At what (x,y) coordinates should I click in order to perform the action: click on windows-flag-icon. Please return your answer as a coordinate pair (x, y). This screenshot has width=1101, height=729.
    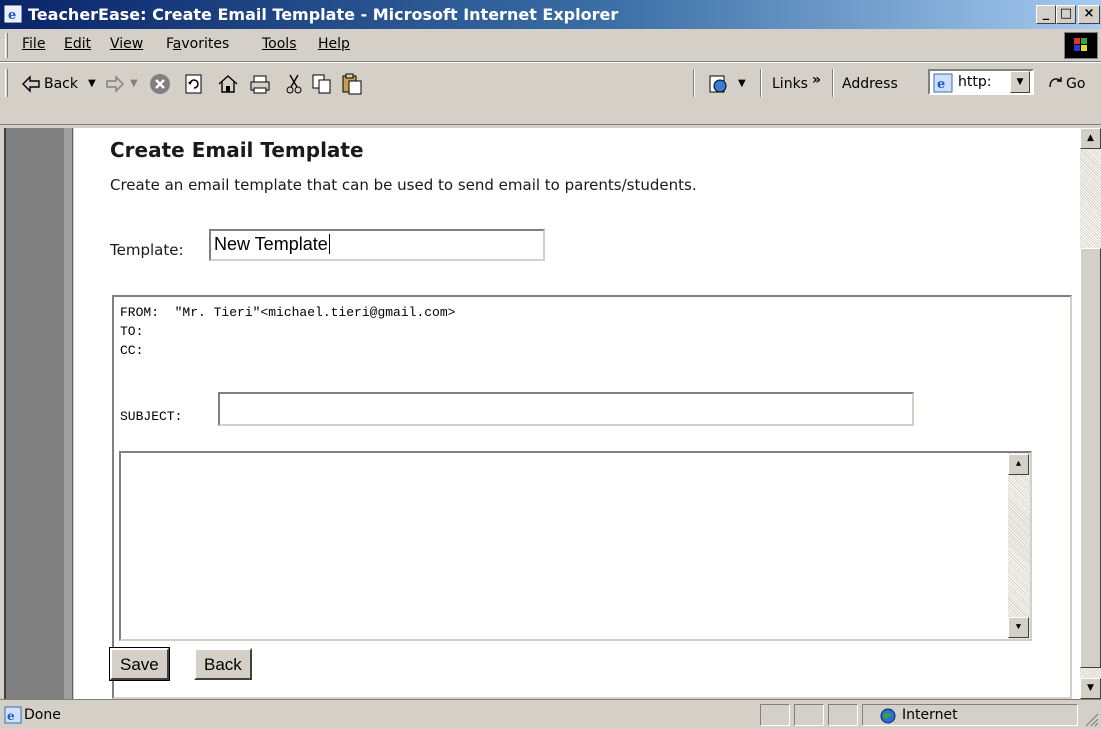
    Looking at the image, I should click on (1080, 44).